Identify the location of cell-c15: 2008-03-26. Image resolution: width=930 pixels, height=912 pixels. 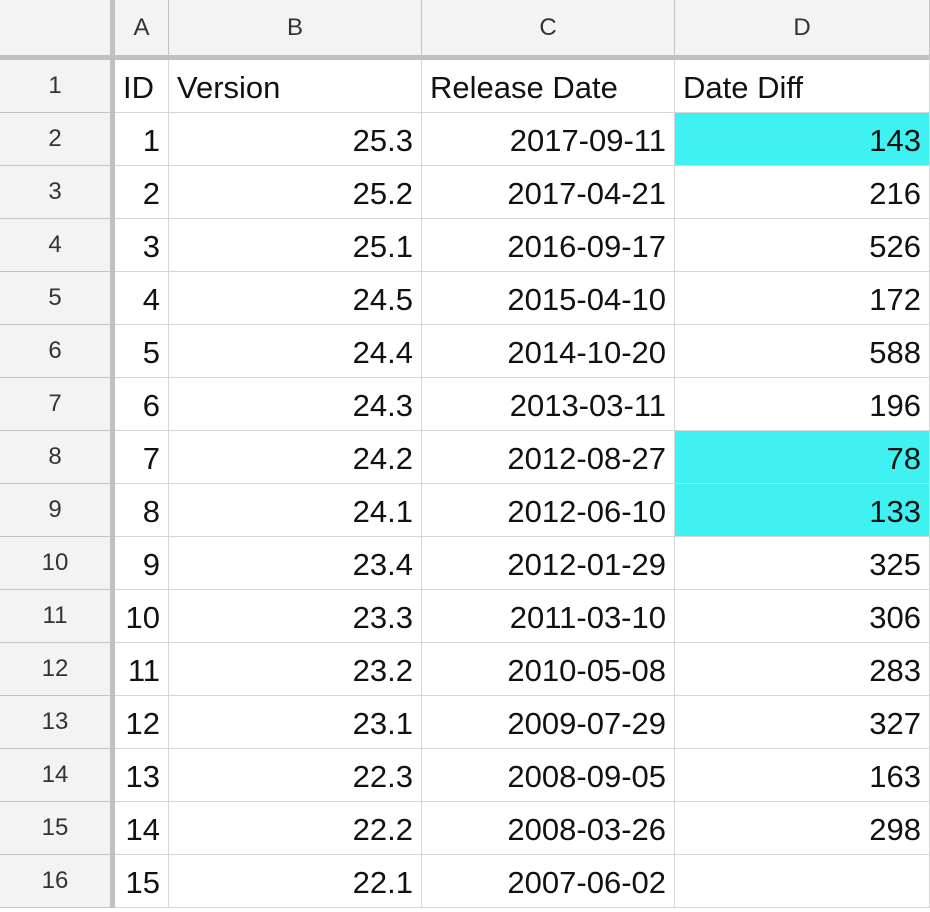
(548, 828).